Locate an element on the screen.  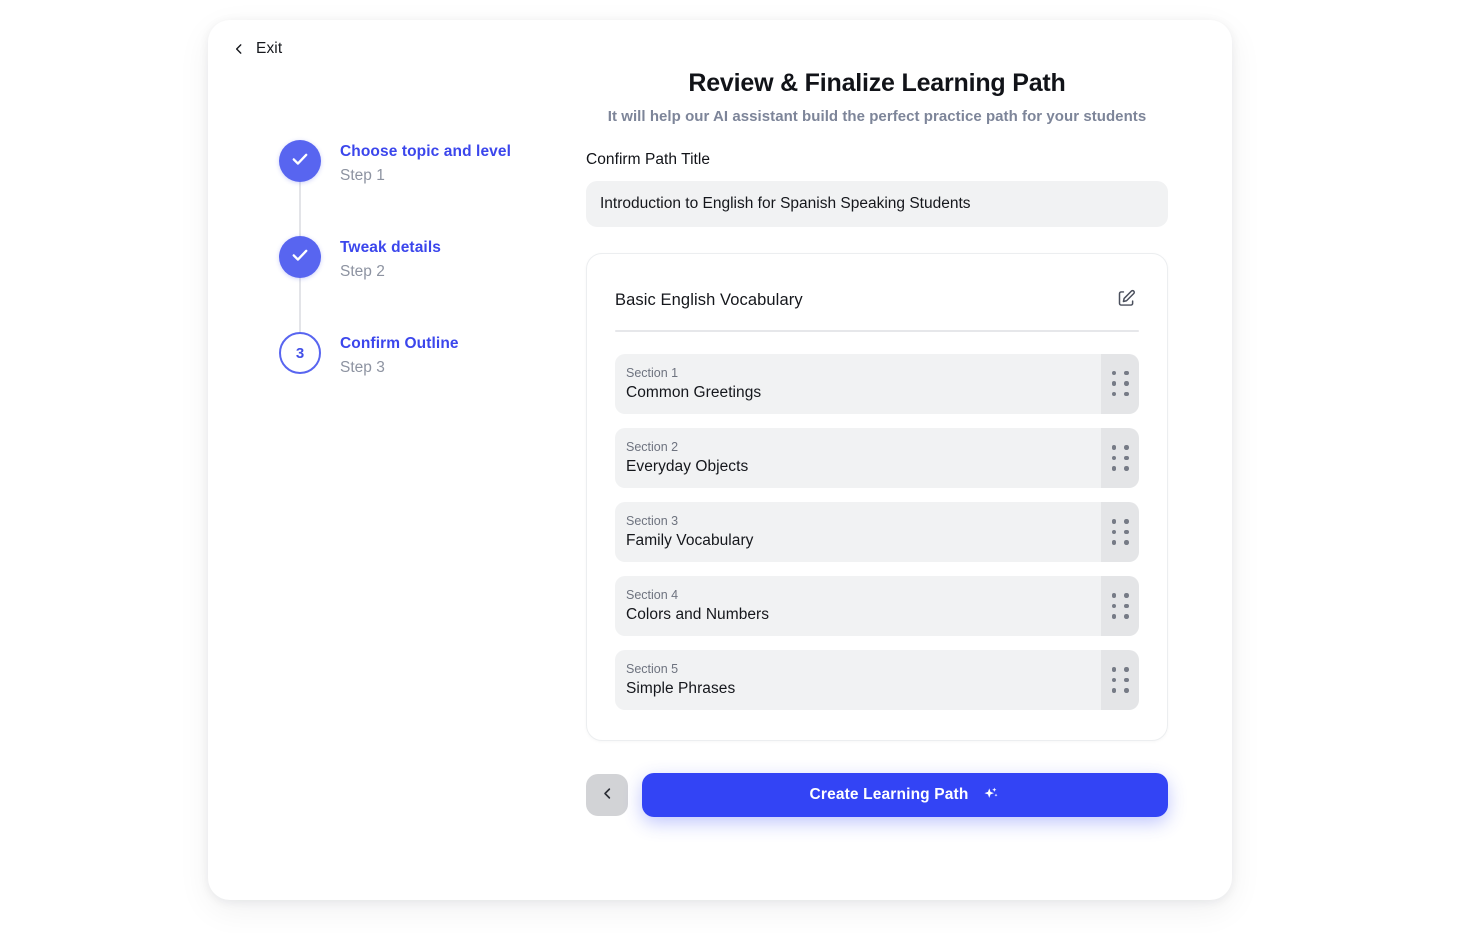
section-row: Section 1 Common Greetings is located at coordinates (877, 383).